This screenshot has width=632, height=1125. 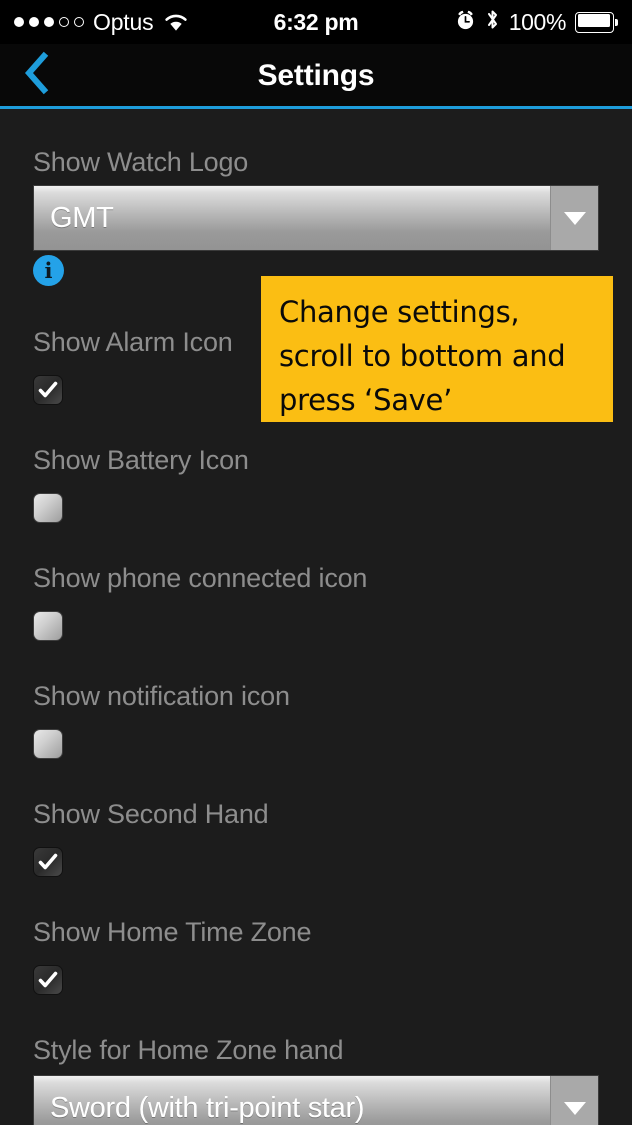 I want to click on setting-label-show-alarm-icon: Show Alarm Icon, so click(x=133, y=342).